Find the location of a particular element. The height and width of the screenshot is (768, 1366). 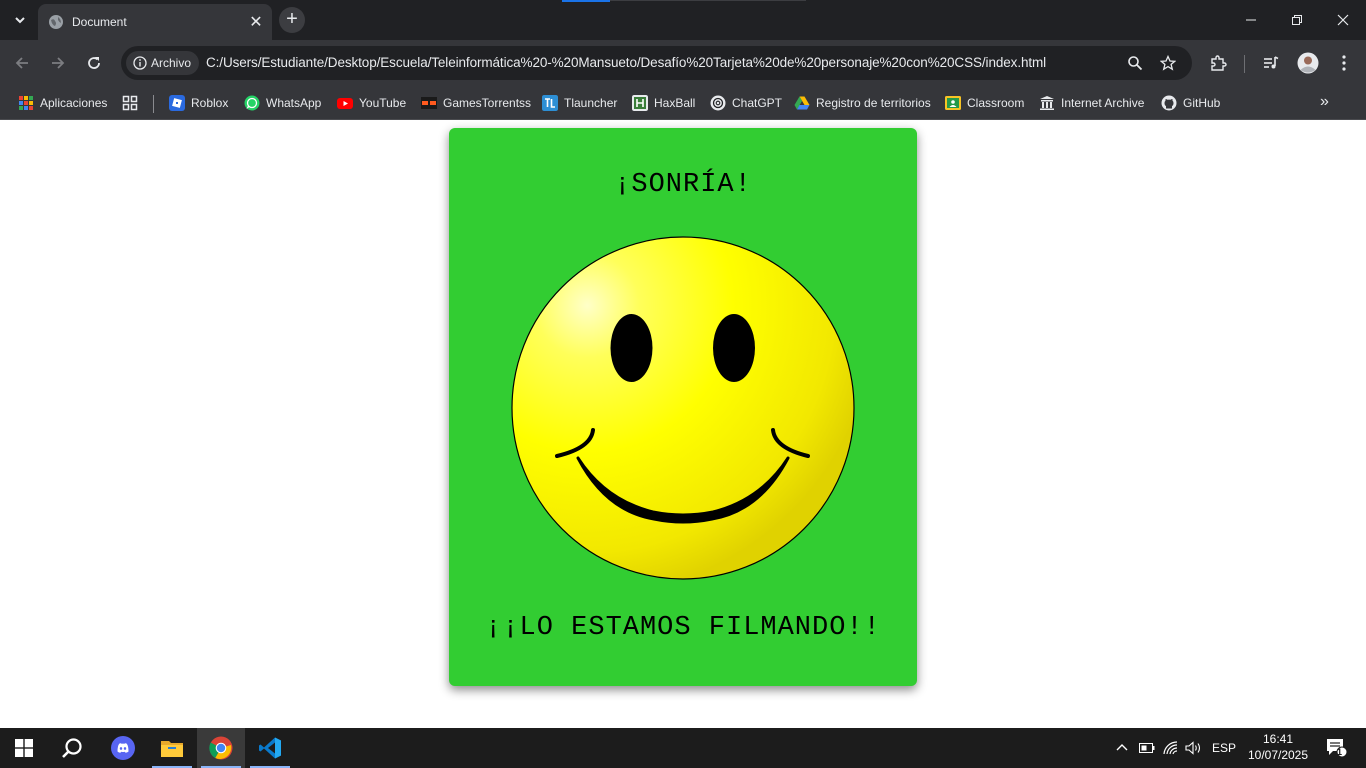

arrow-right-icon is located at coordinates (58, 63).